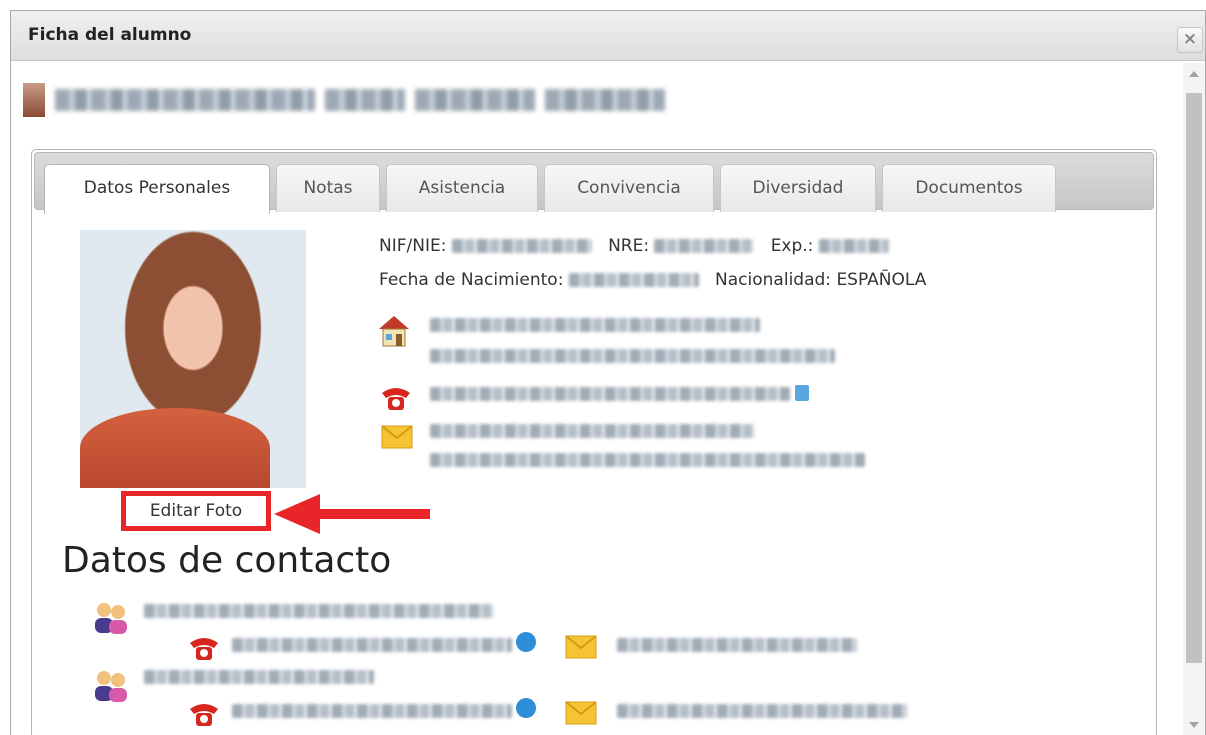  Describe the element at coordinates (595, 325) in the screenshot. I see `address-line-1-redacted` at that location.